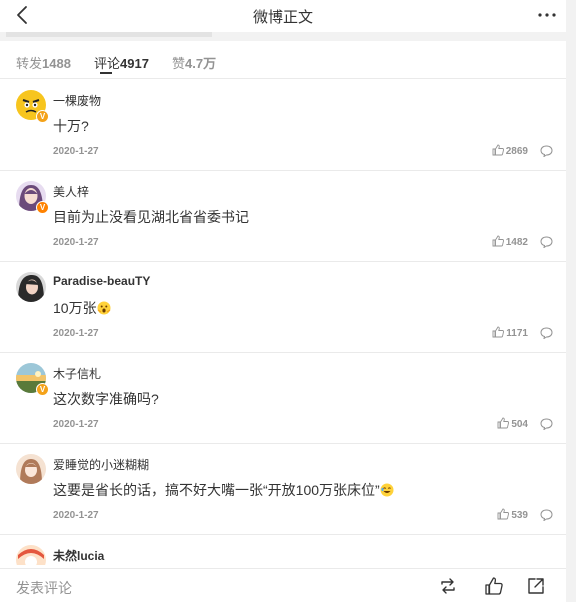 This screenshot has height=602, width=576. I want to click on tab-comments-label: 评论, so click(107, 63).